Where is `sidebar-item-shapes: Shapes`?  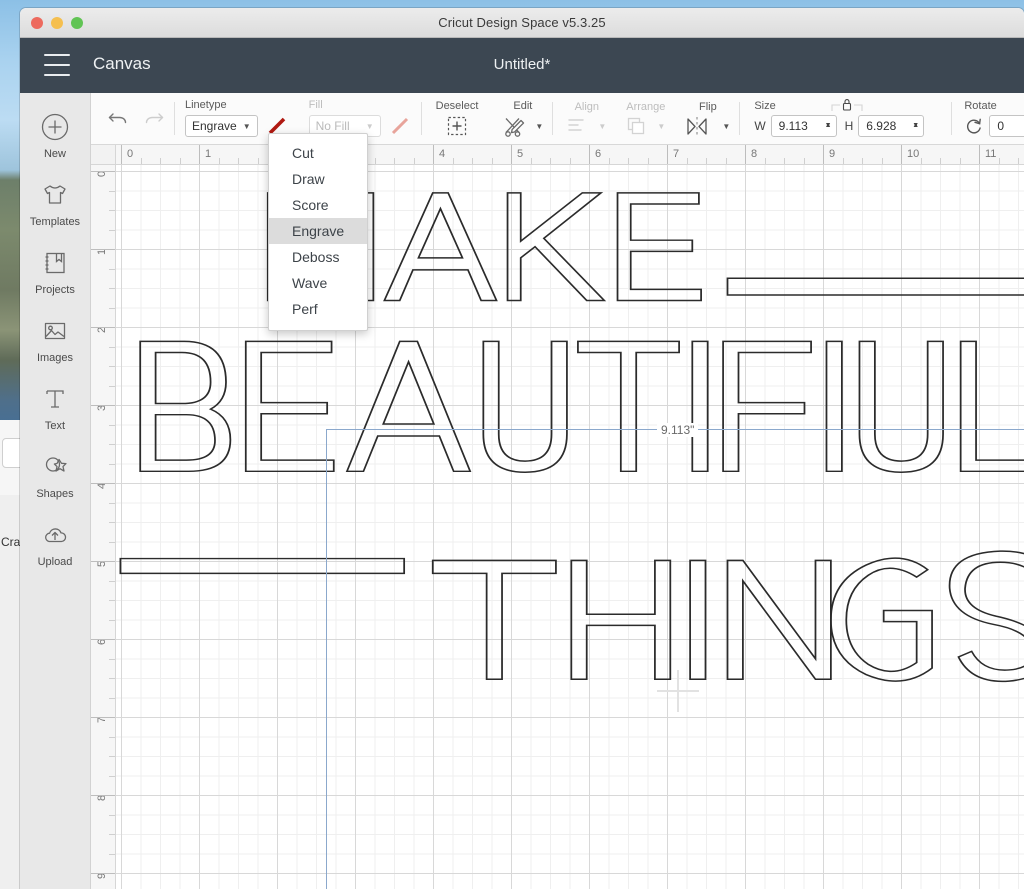 sidebar-item-shapes: Shapes is located at coordinates (55, 475).